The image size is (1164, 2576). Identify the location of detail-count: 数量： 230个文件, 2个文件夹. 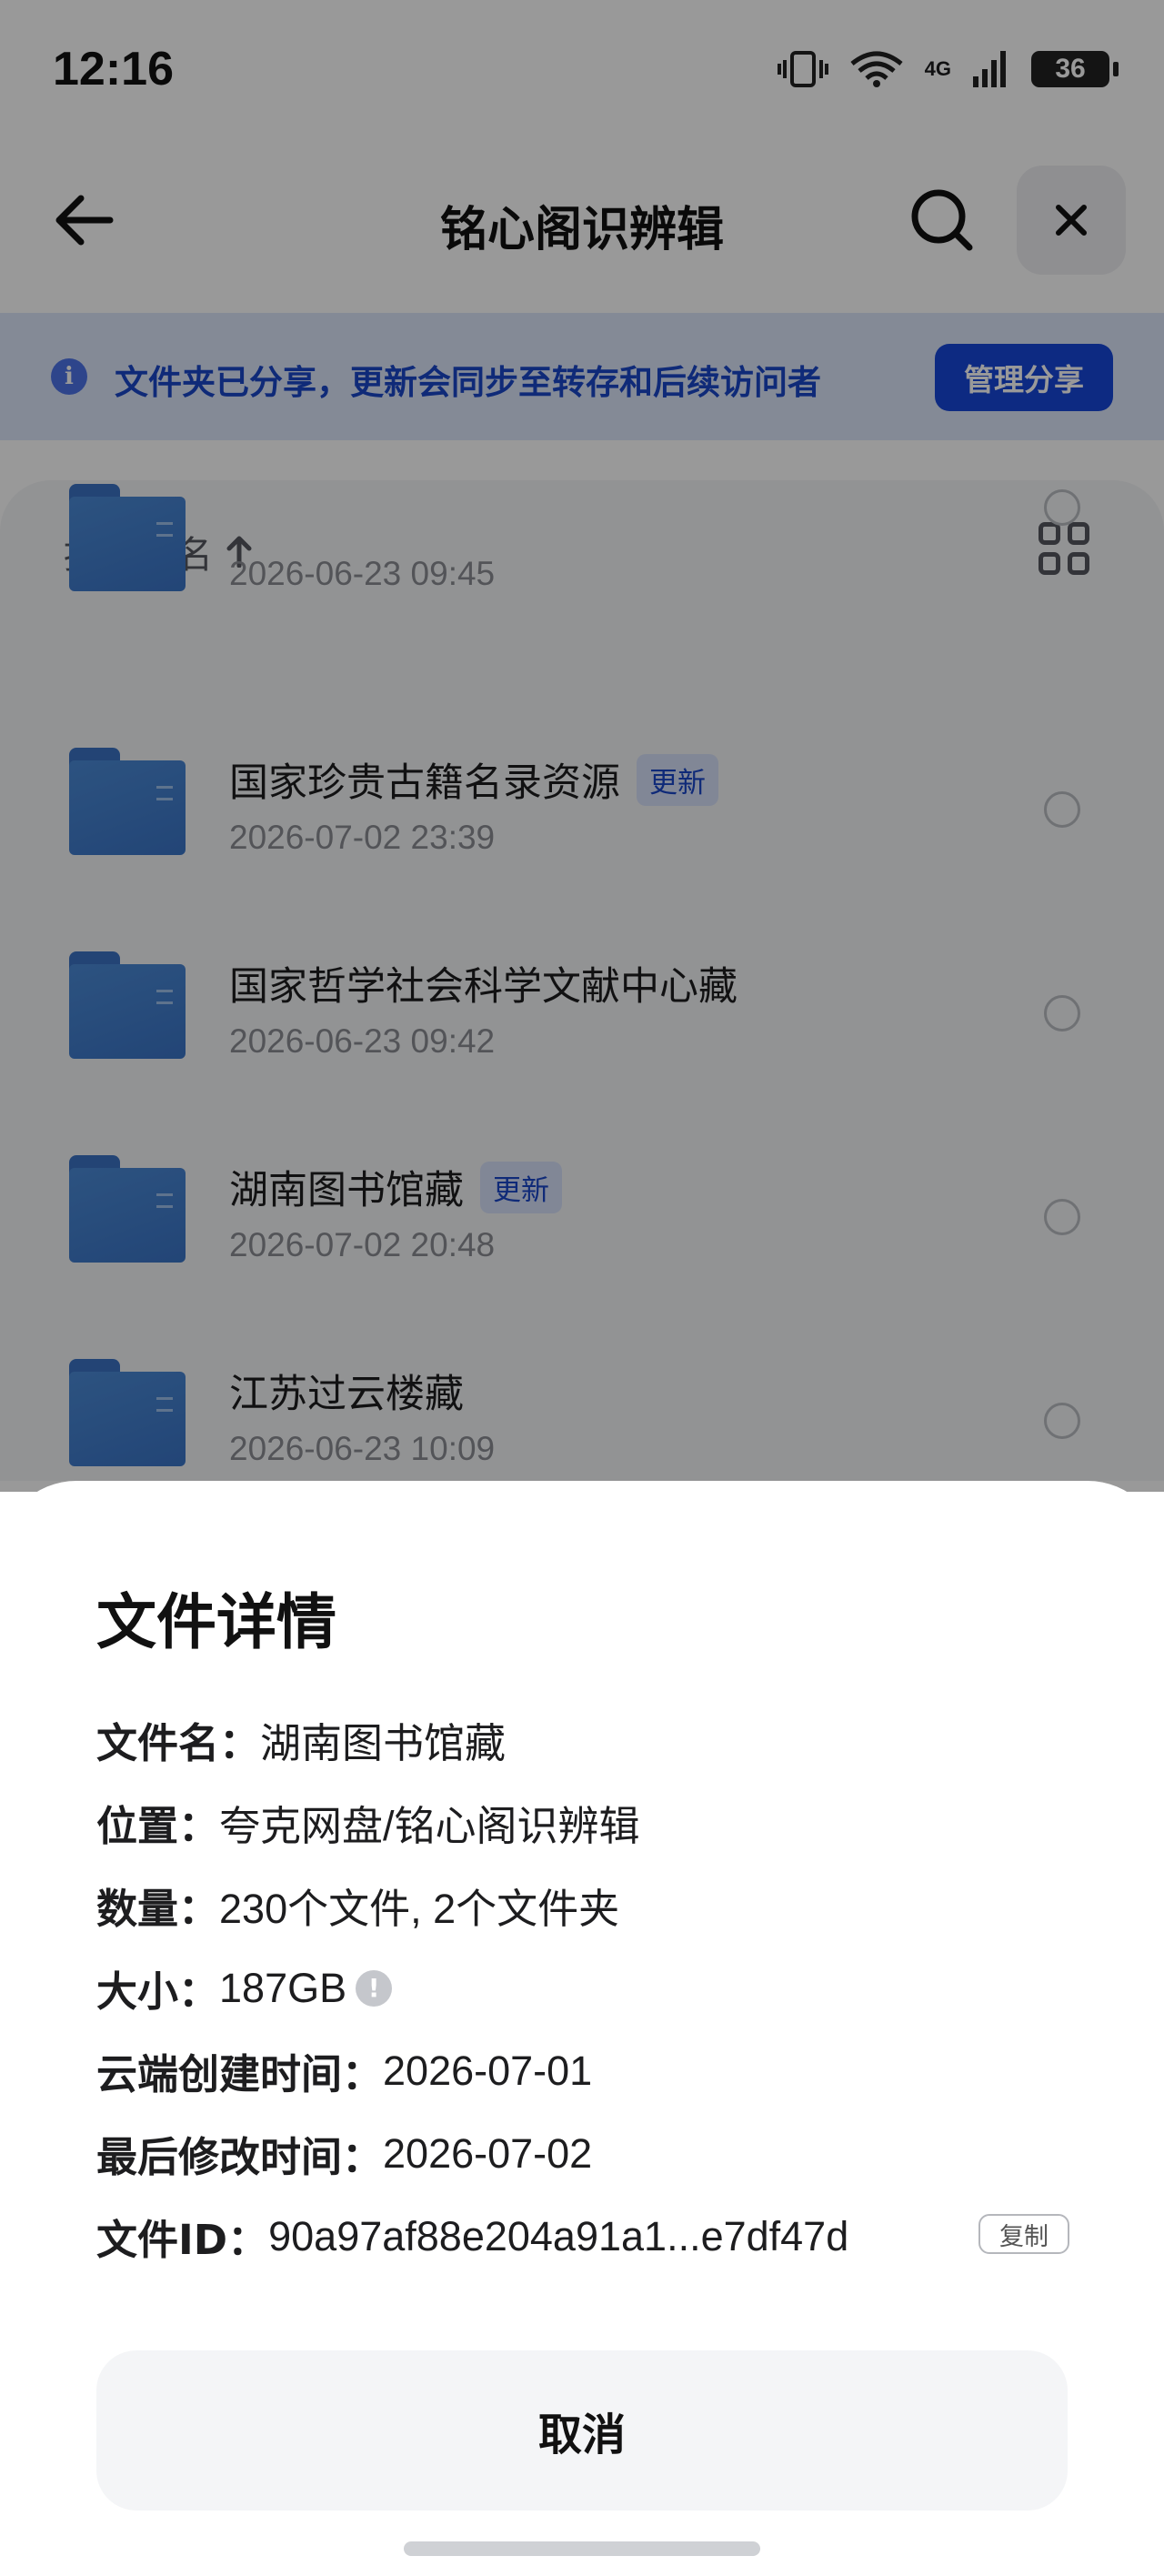
(358, 1905).